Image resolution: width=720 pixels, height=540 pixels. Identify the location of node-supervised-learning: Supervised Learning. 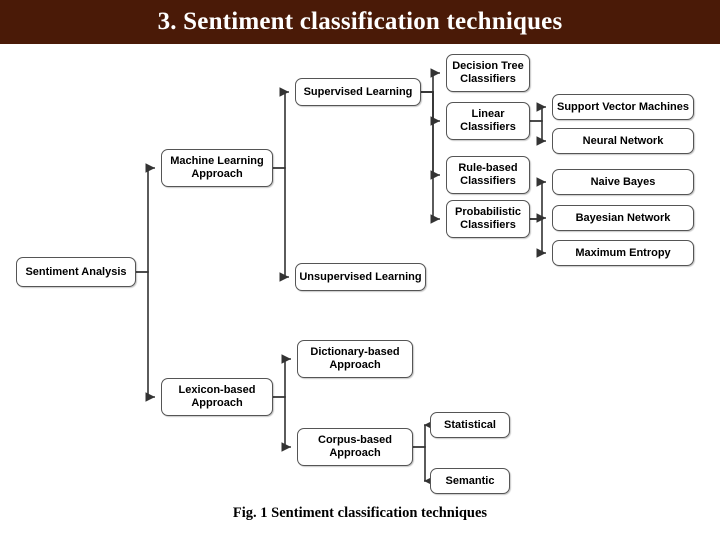
(358, 92).